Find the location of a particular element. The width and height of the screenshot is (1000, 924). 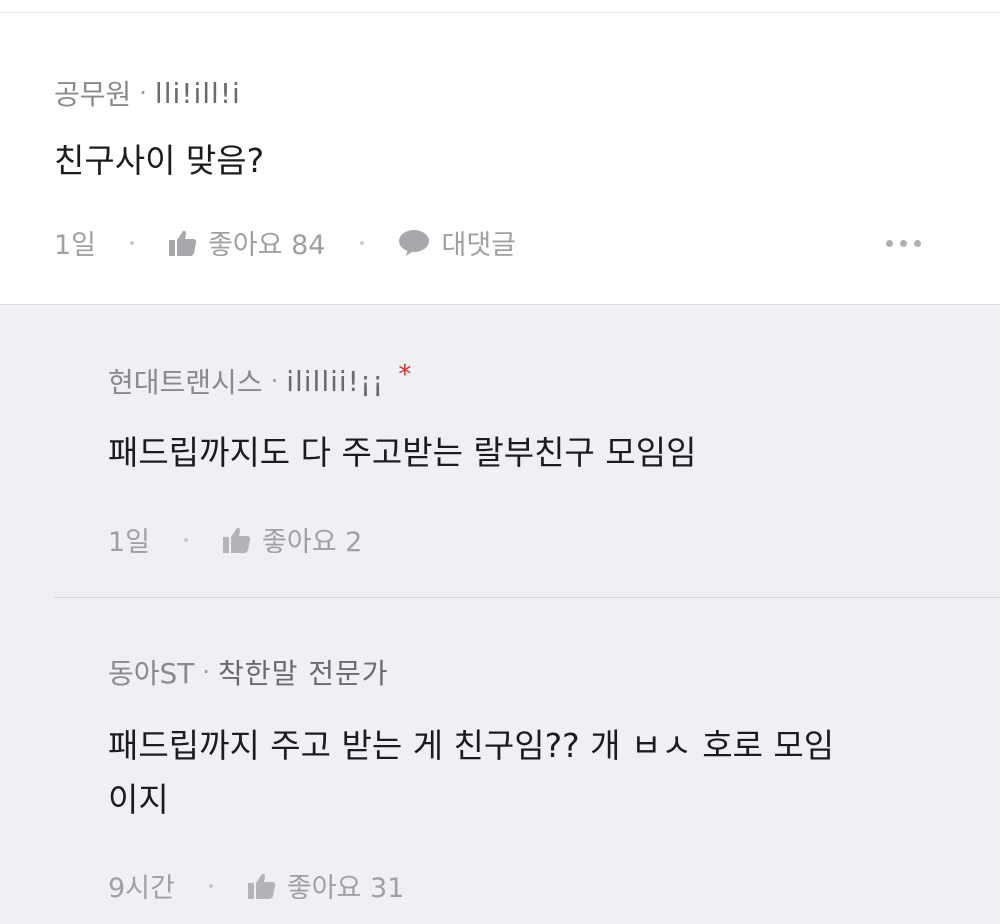

reply-author: 현대트랜시스 is located at coordinates (185, 381).